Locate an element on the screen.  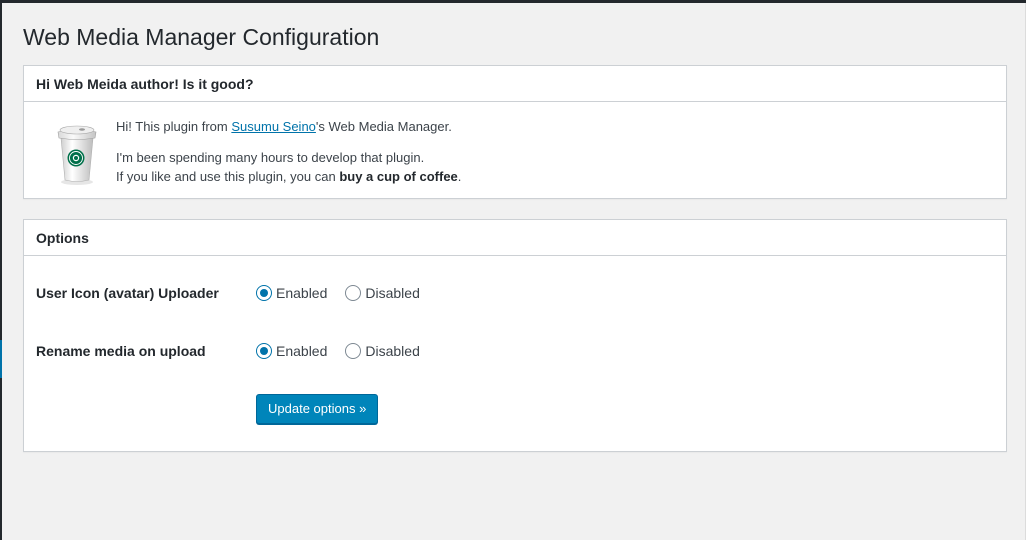
update-options-button: Update options » is located at coordinates (317, 409).